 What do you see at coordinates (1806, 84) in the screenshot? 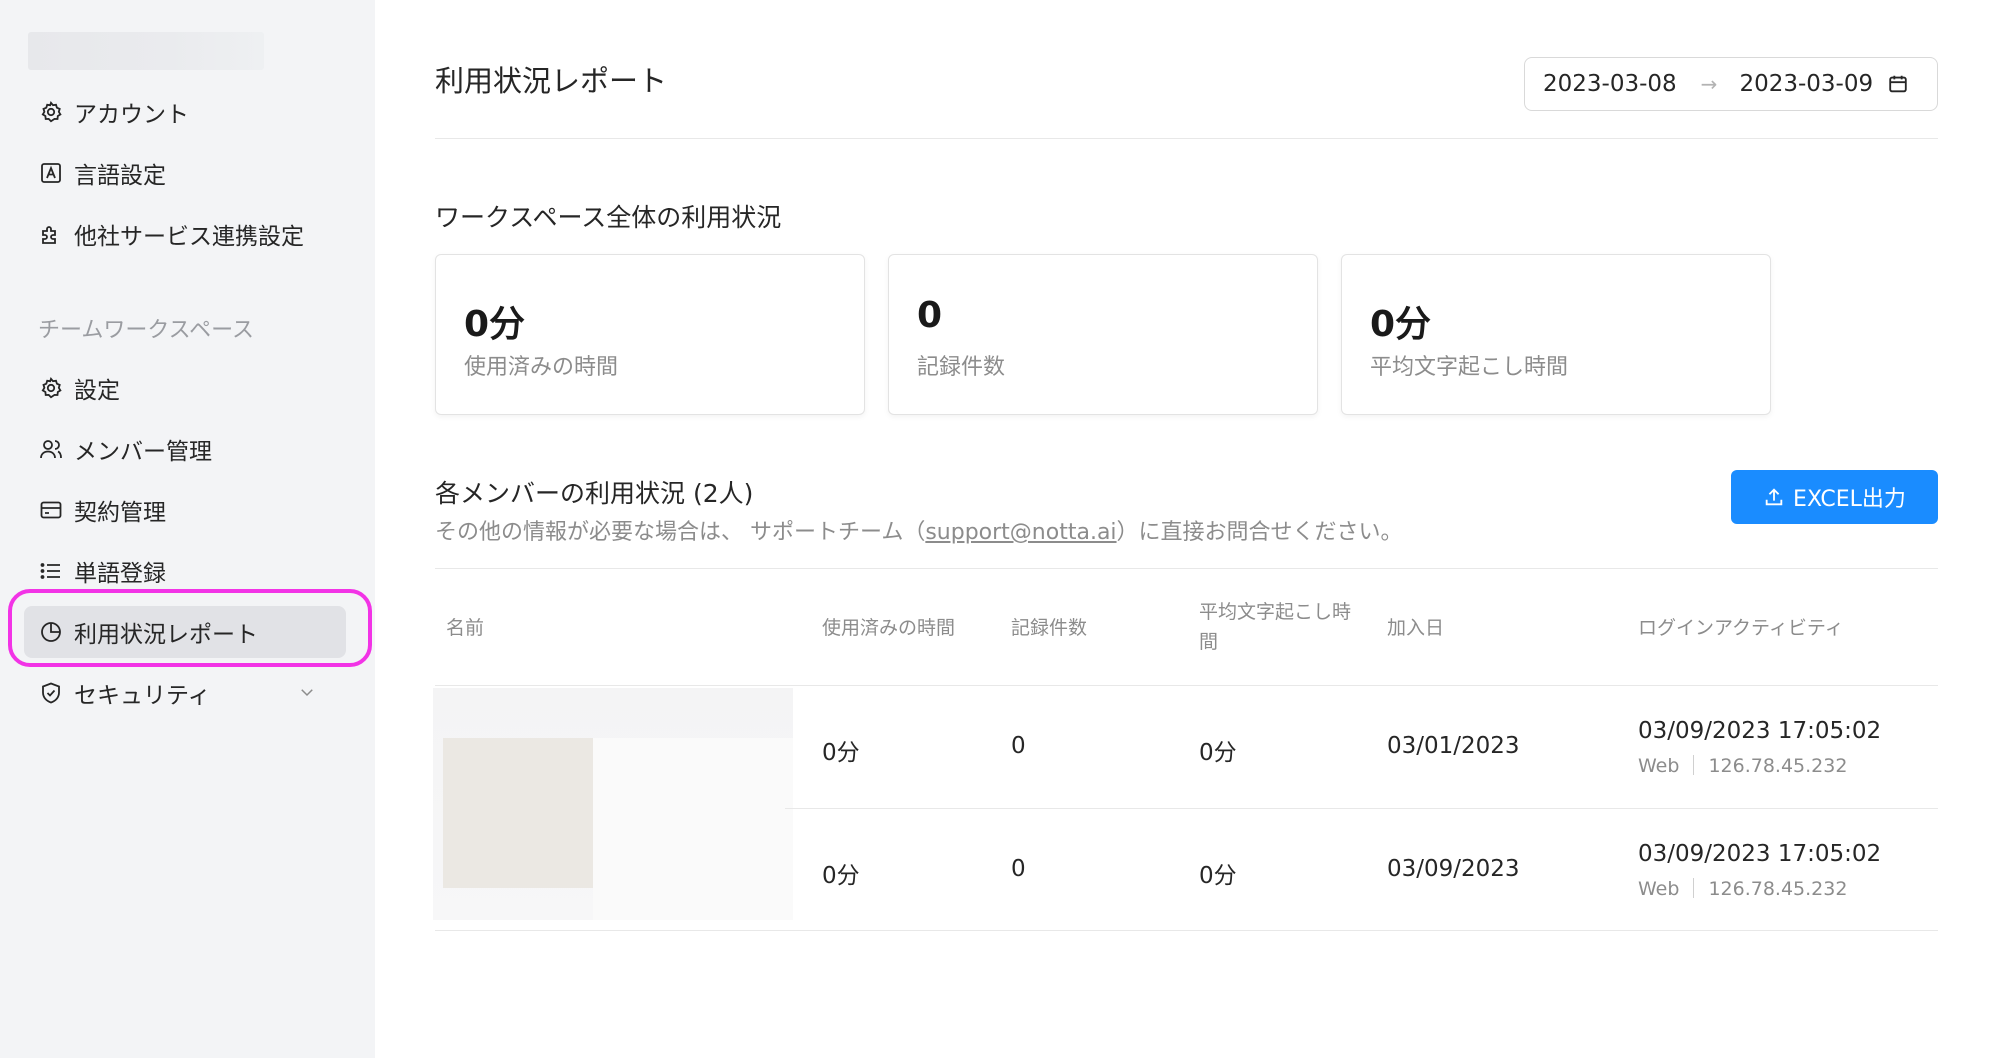
I see `date-to: 2023-03-09` at bounding box center [1806, 84].